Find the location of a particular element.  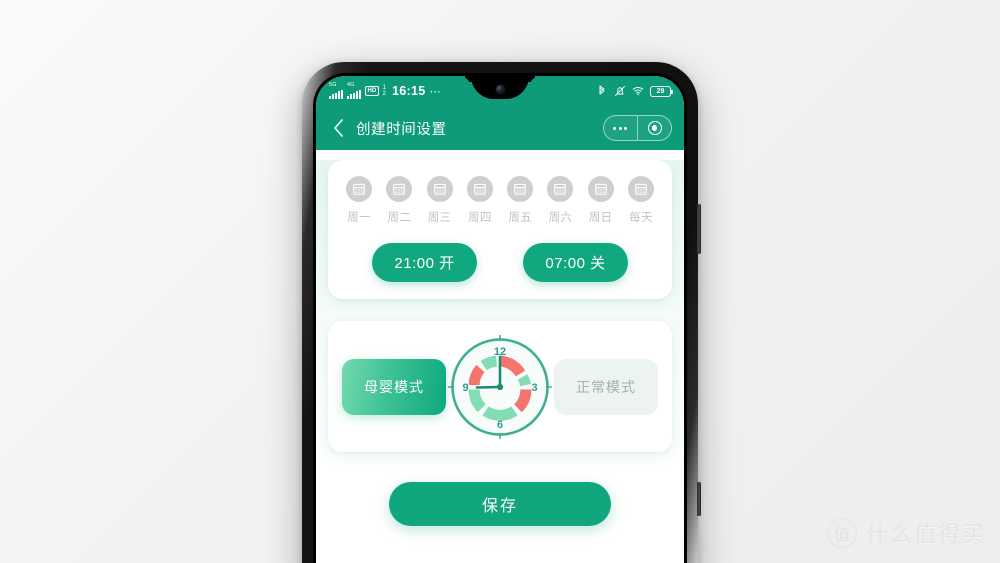

clock-mark-6: 6 is located at coordinates (500, 425).